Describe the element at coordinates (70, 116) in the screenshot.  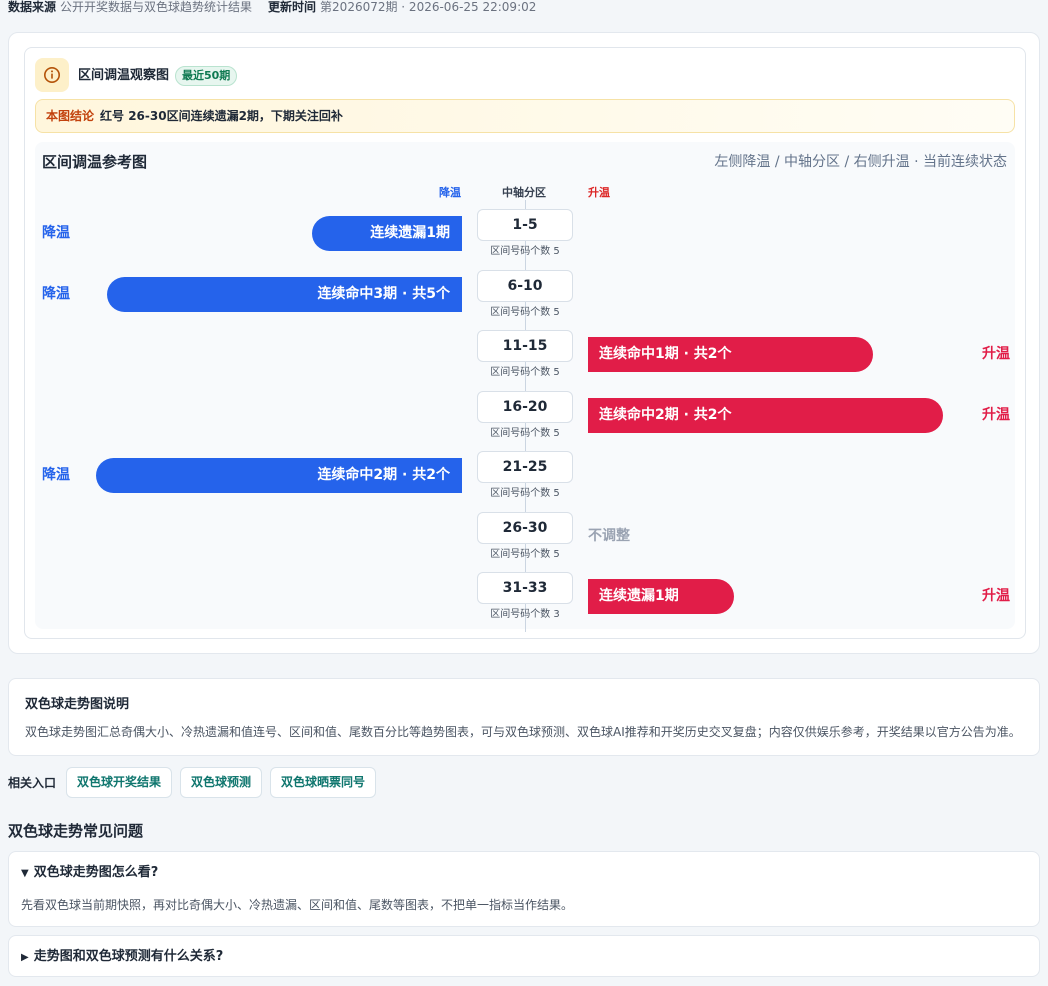
I see `conclusion-label: 本图结论` at that location.